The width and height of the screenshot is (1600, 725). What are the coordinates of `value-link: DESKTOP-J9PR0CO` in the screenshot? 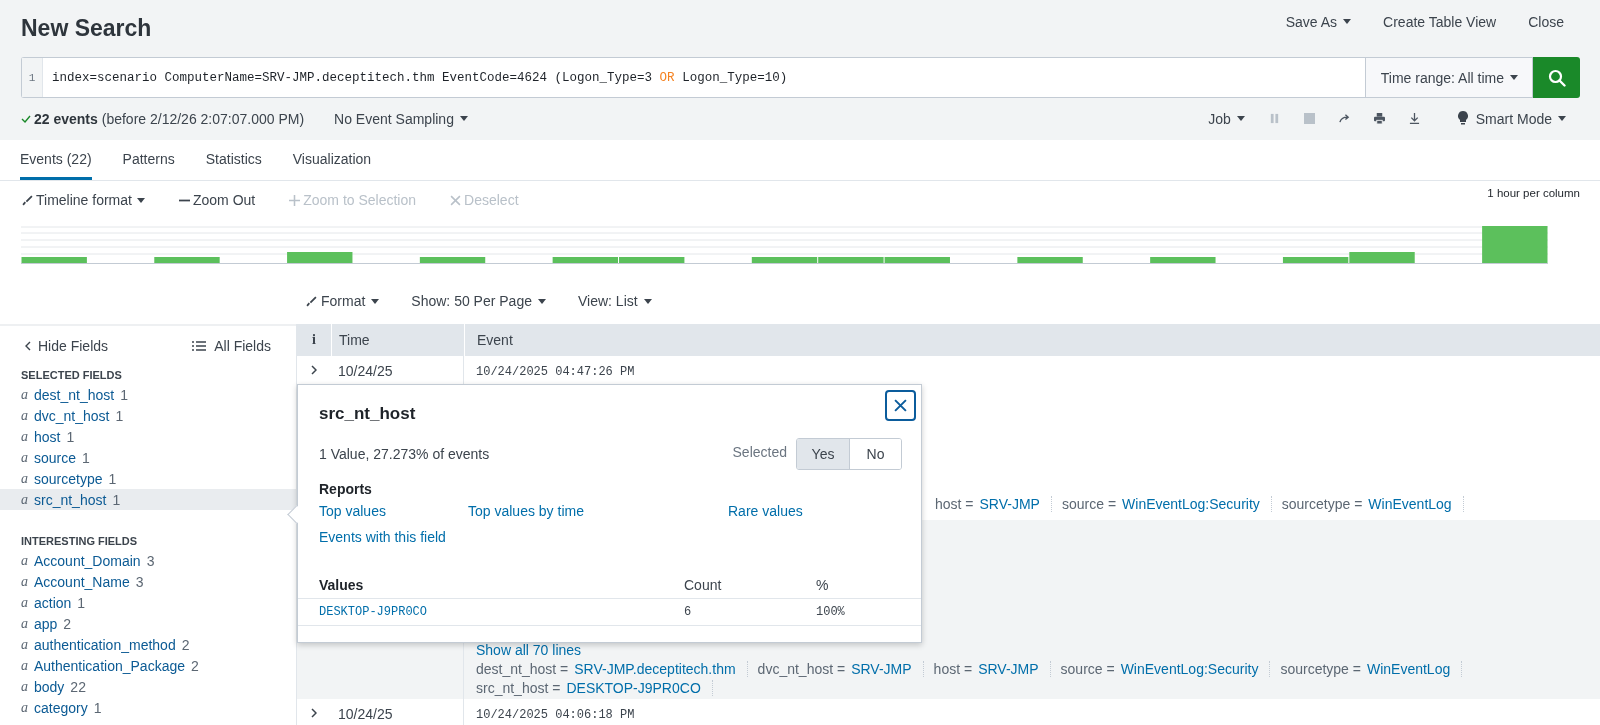 It's located at (501, 612).